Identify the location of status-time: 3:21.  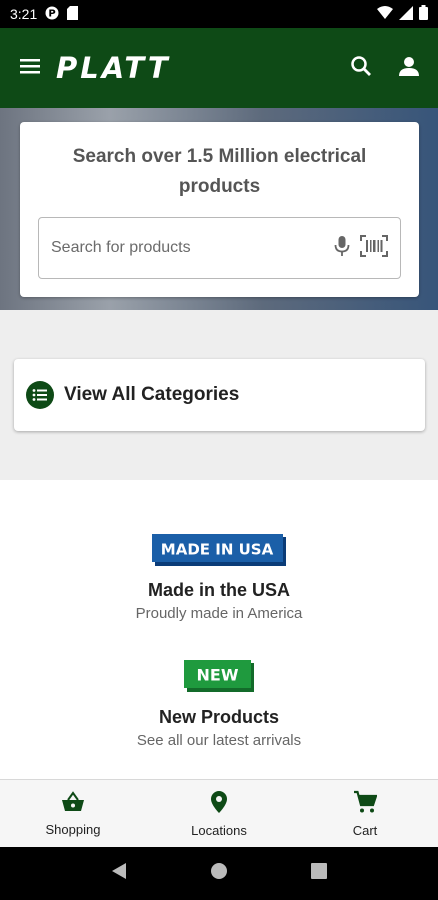
(24, 14).